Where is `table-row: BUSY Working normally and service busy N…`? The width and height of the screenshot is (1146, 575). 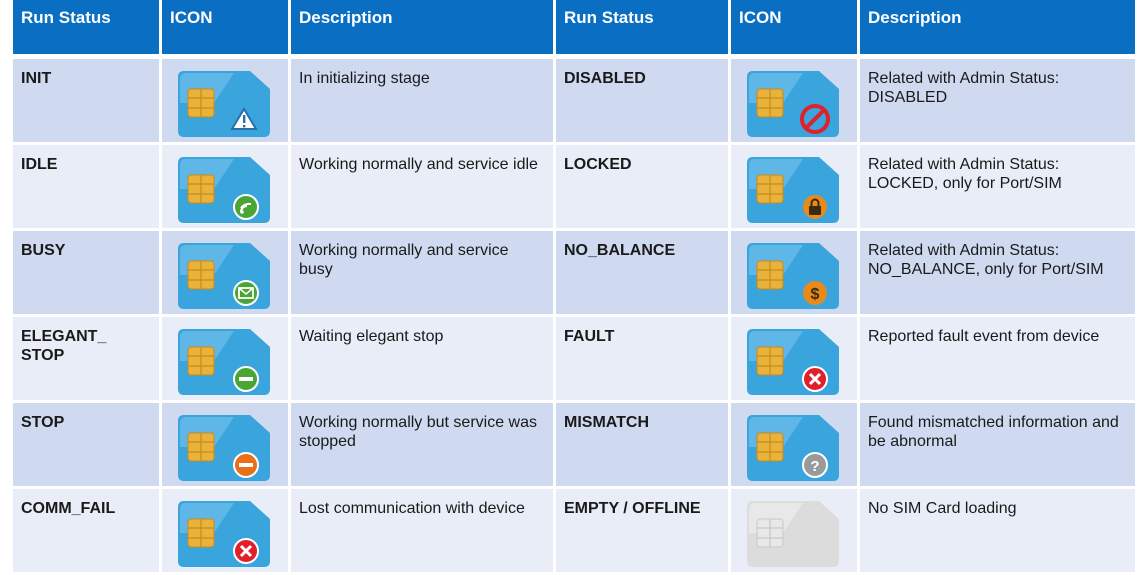
table-row: BUSY Working normally and service busy N… is located at coordinates (574, 274).